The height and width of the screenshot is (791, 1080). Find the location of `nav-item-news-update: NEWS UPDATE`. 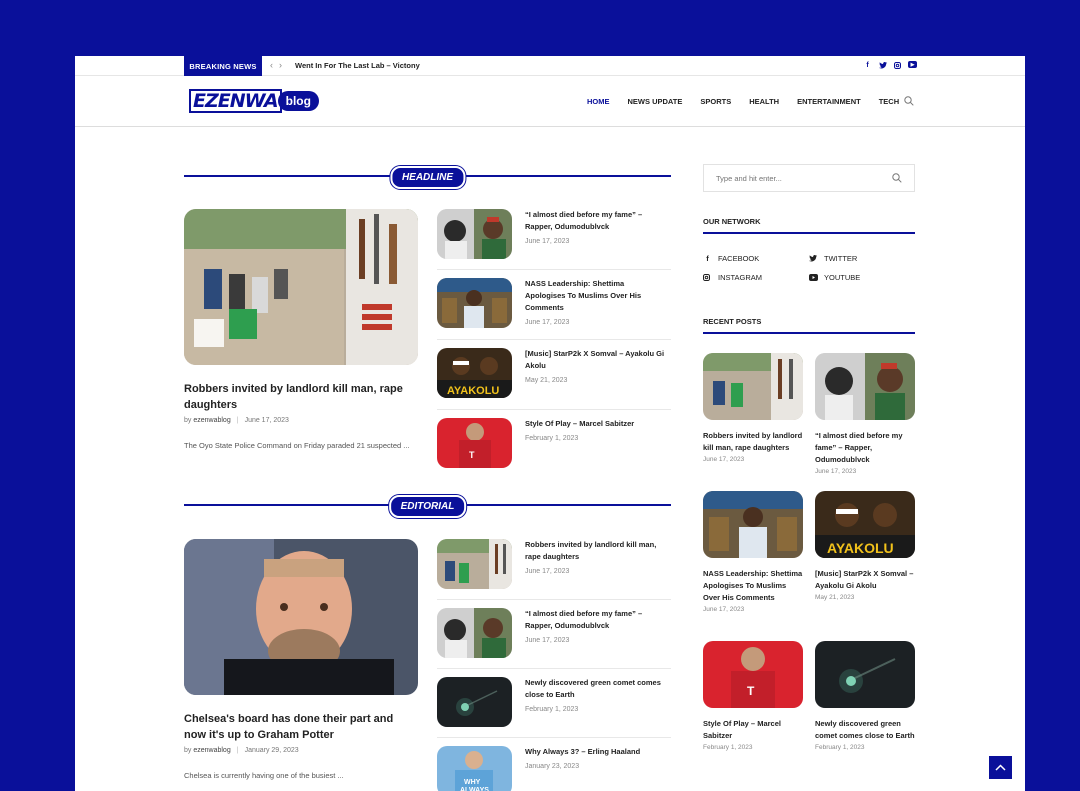

nav-item-news-update: NEWS UPDATE is located at coordinates (655, 101).